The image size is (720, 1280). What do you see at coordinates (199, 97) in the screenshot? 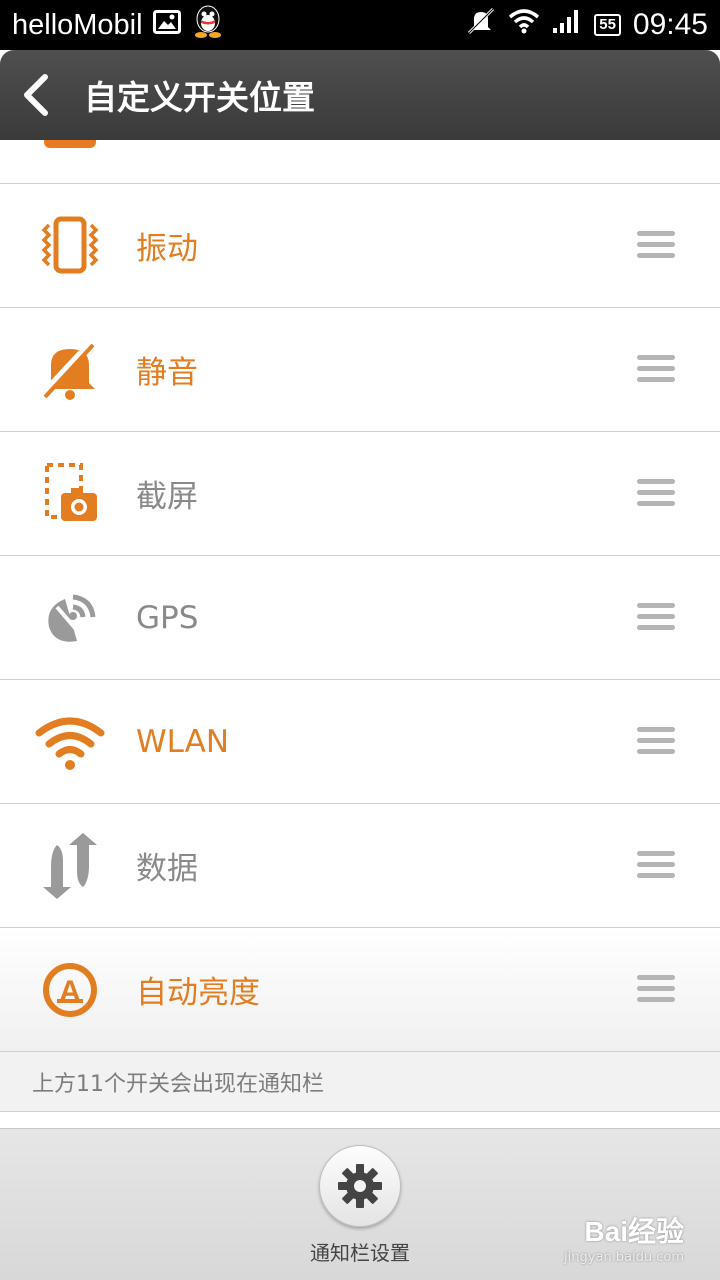
I see `page-title: 自定义开关位置` at bounding box center [199, 97].